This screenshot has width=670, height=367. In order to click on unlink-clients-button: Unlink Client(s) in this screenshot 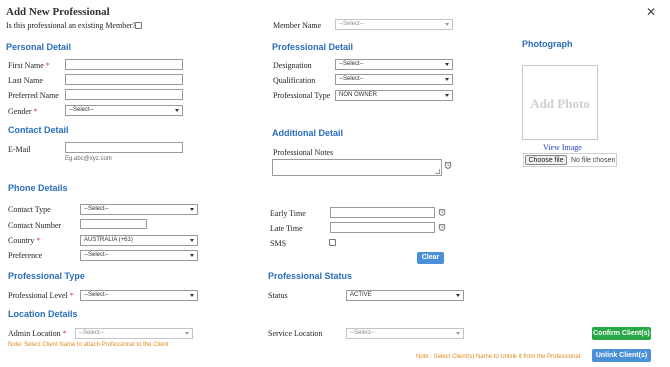, I will do `click(621, 355)`.